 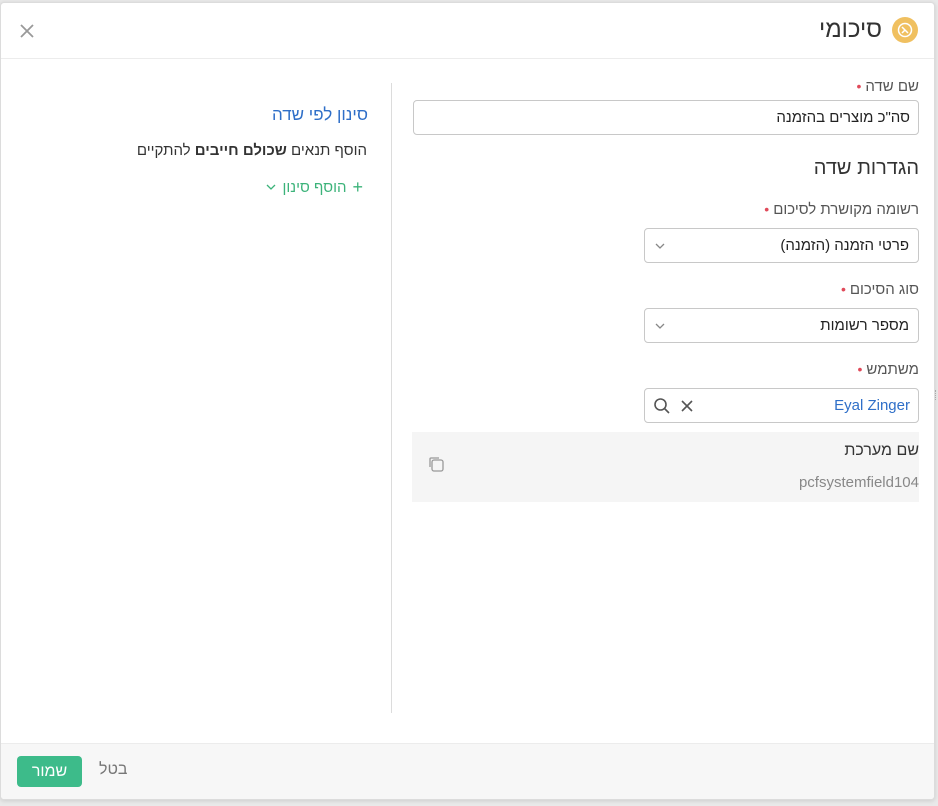 What do you see at coordinates (113, 770) in the screenshot?
I see `cancel-button: בטל` at bounding box center [113, 770].